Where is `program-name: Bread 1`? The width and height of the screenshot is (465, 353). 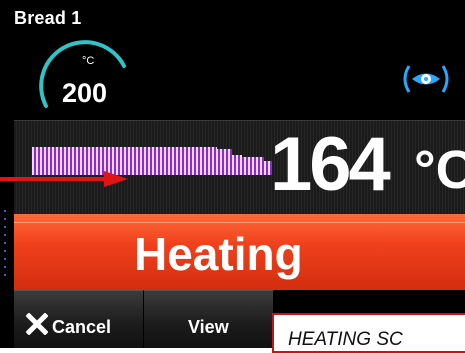 program-name: Bread 1 is located at coordinates (48, 18).